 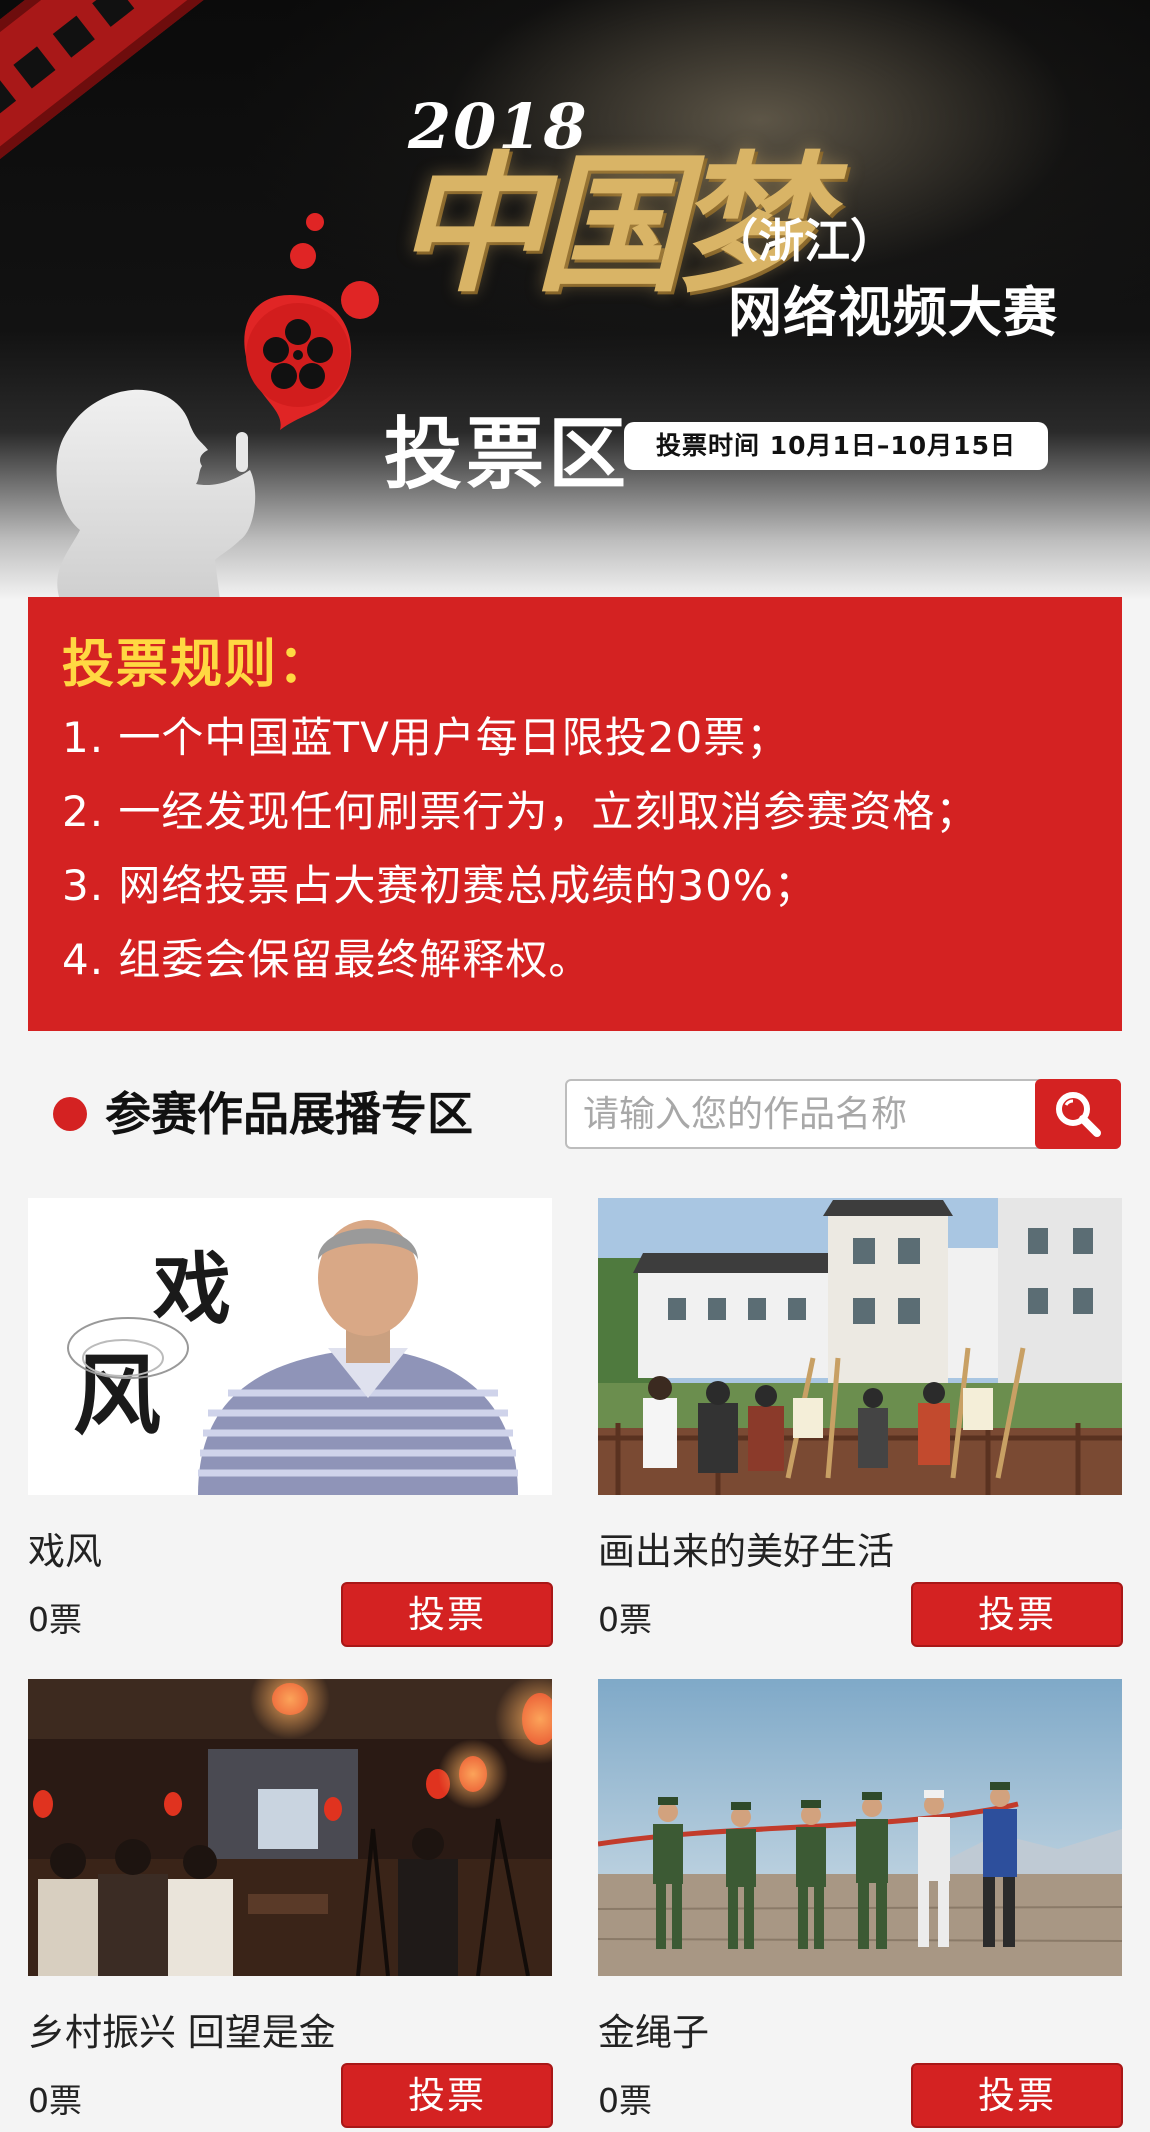 I want to click on child-silhouette, so click(x=156, y=494).